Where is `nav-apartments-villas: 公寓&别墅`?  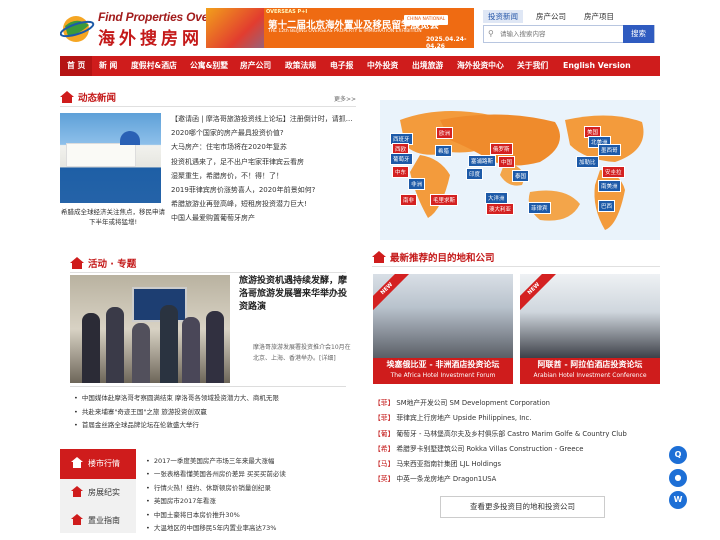
nav-apartments-villas: 公寓&别墅 is located at coordinates (209, 66).